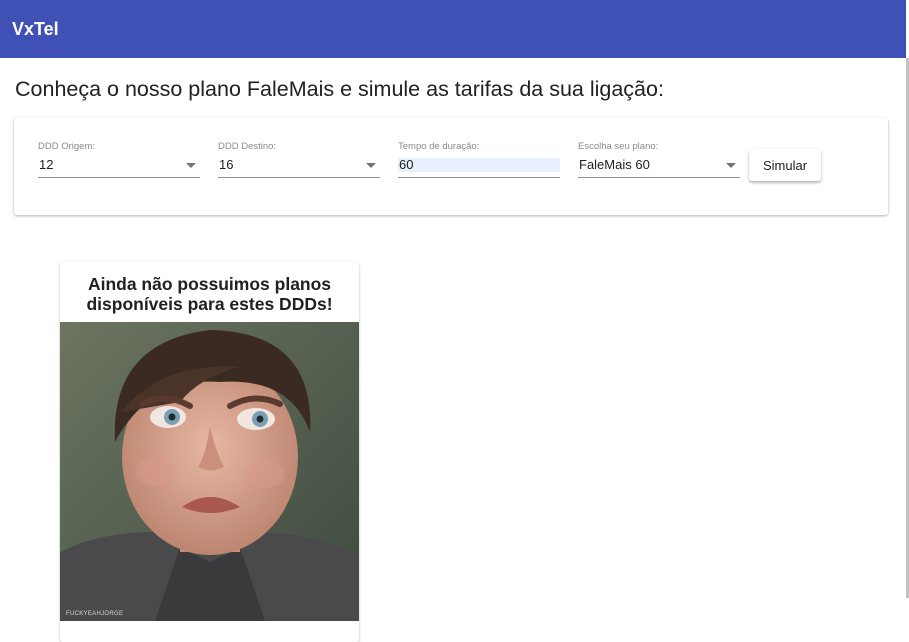 The image size is (909, 642). What do you see at coordinates (299, 165) in the screenshot?
I see `ddd-destino-select: 16` at bounding box center [299, 165].